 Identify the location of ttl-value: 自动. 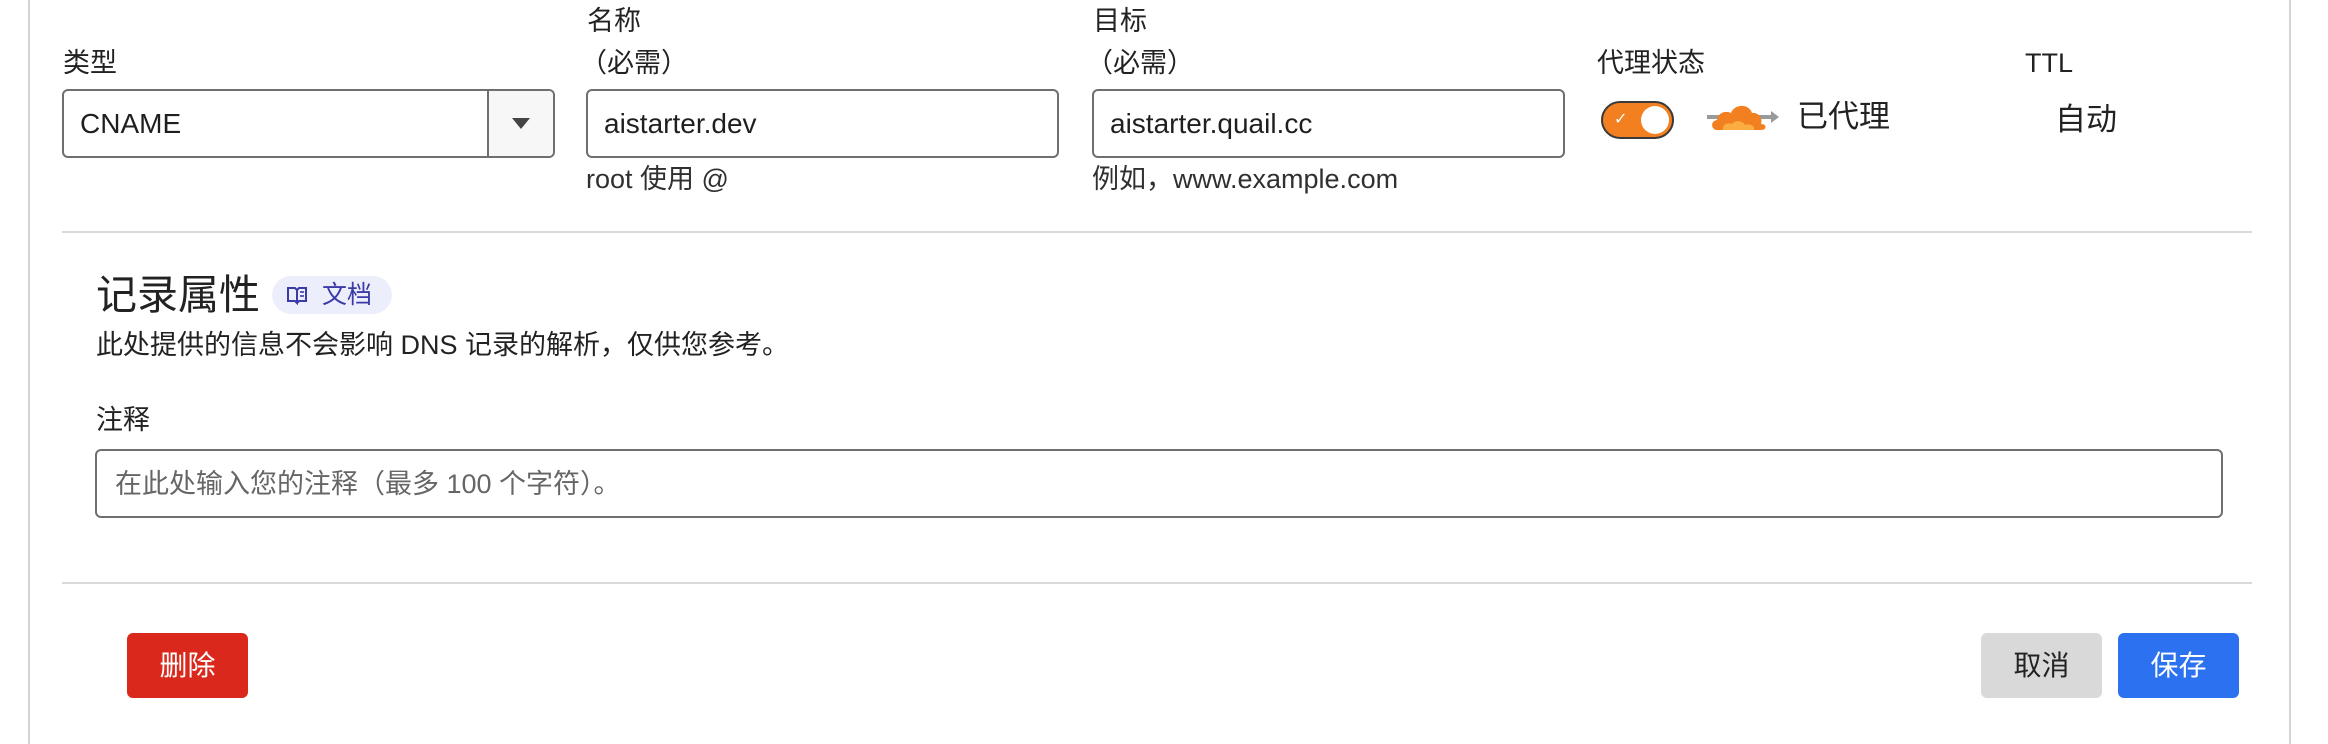
(2086, 119).